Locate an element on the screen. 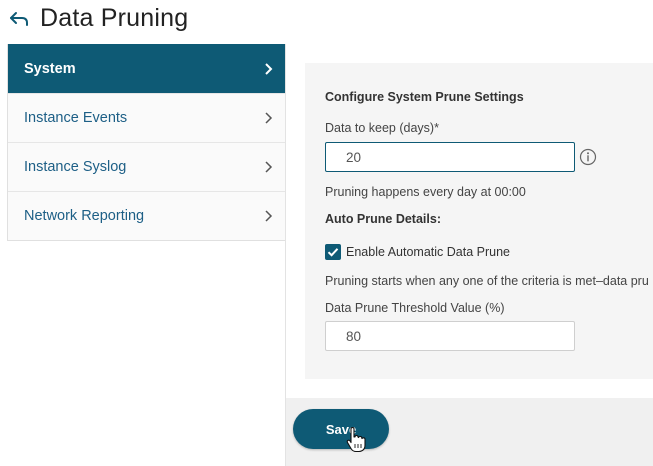  save-button: Save is located at coordinates (341, 429).